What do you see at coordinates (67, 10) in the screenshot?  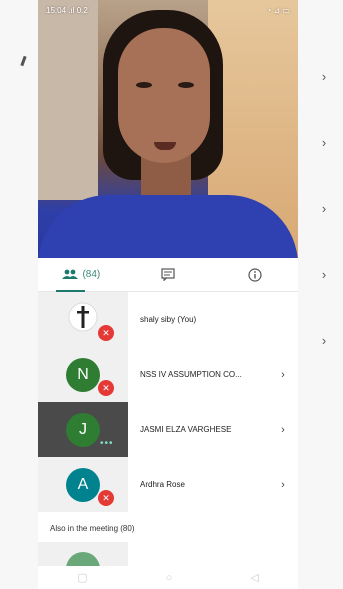 I see `status-left: 15:04 .ıl 0.2` at bounding box center [67, 10].